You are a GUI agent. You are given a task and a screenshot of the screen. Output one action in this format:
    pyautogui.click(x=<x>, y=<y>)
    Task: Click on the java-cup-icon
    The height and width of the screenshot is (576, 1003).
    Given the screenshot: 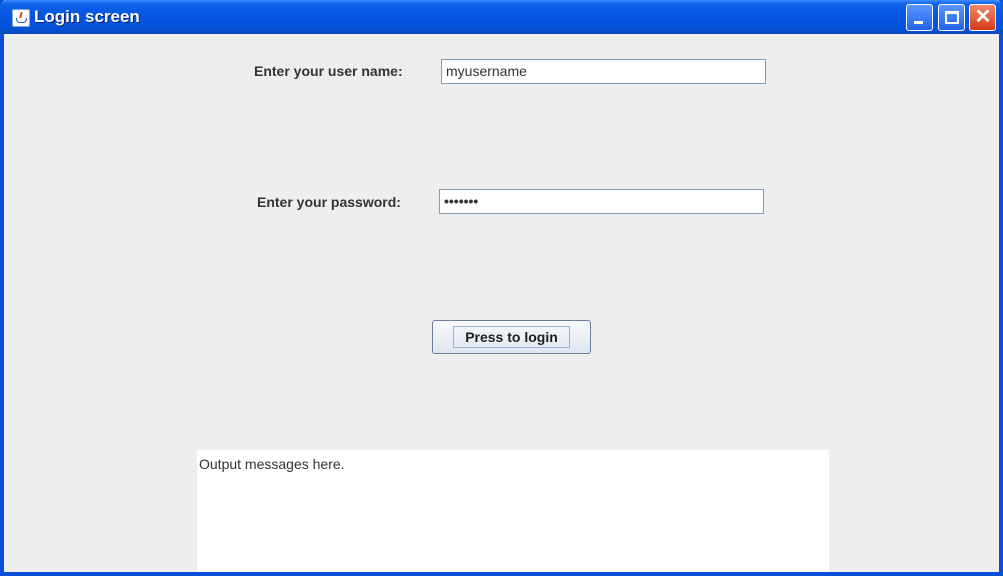 What is the action you would take?
    pyautogui.click(x=21, y=18)
    